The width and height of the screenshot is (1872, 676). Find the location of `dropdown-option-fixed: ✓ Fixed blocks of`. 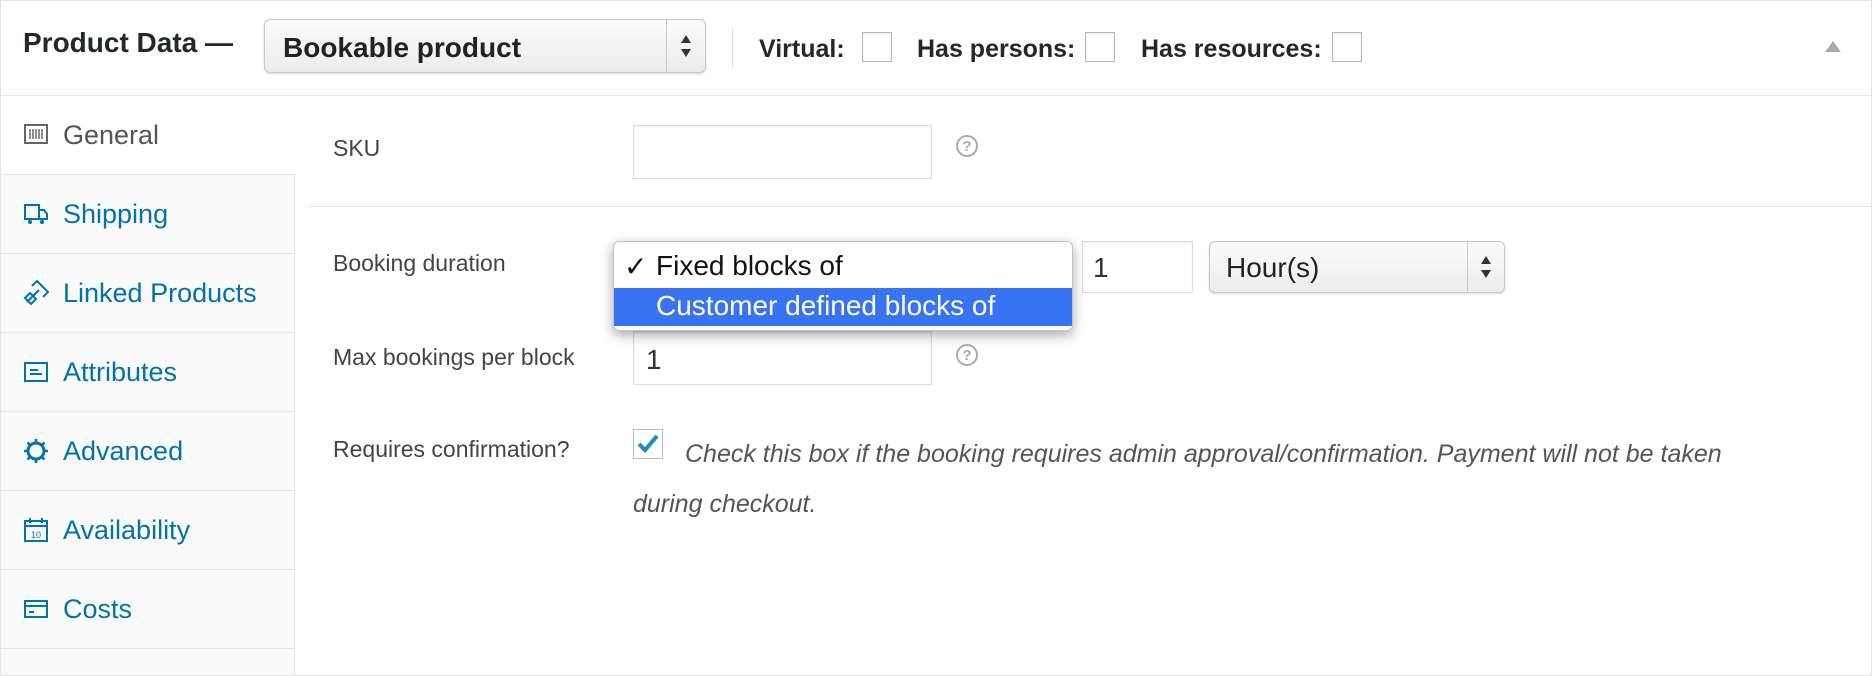

dropdown-option-fixed: ✓ Fixed blocks of is located at coordinates (843, 267).